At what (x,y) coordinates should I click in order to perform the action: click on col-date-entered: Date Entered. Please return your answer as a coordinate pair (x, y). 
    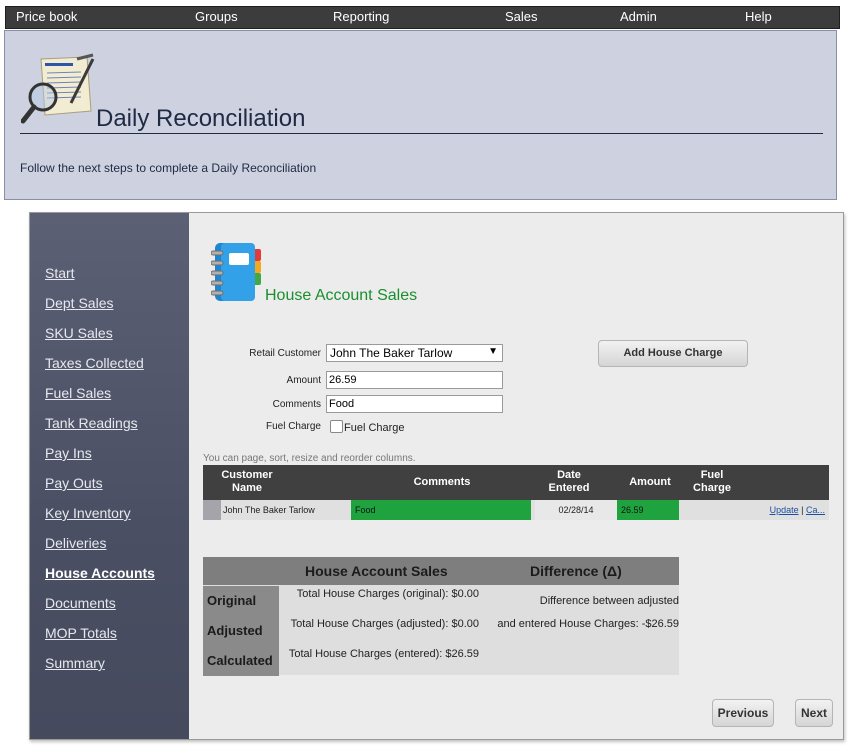
    Looking at the image, I should click on (569, 482).